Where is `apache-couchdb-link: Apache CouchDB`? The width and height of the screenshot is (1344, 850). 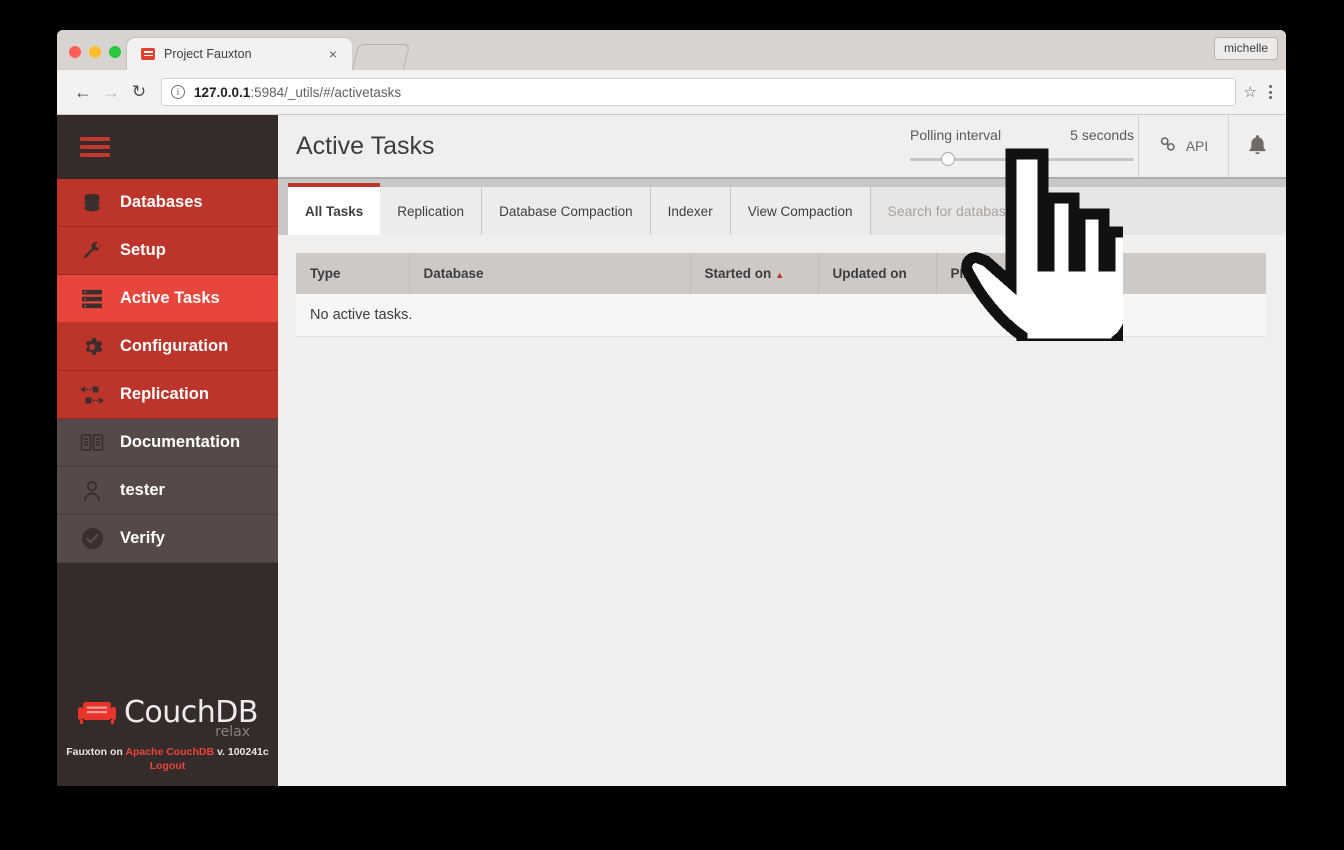
apache-couchdb-link: Apache CouchDB is located at coordinates (169, 752).